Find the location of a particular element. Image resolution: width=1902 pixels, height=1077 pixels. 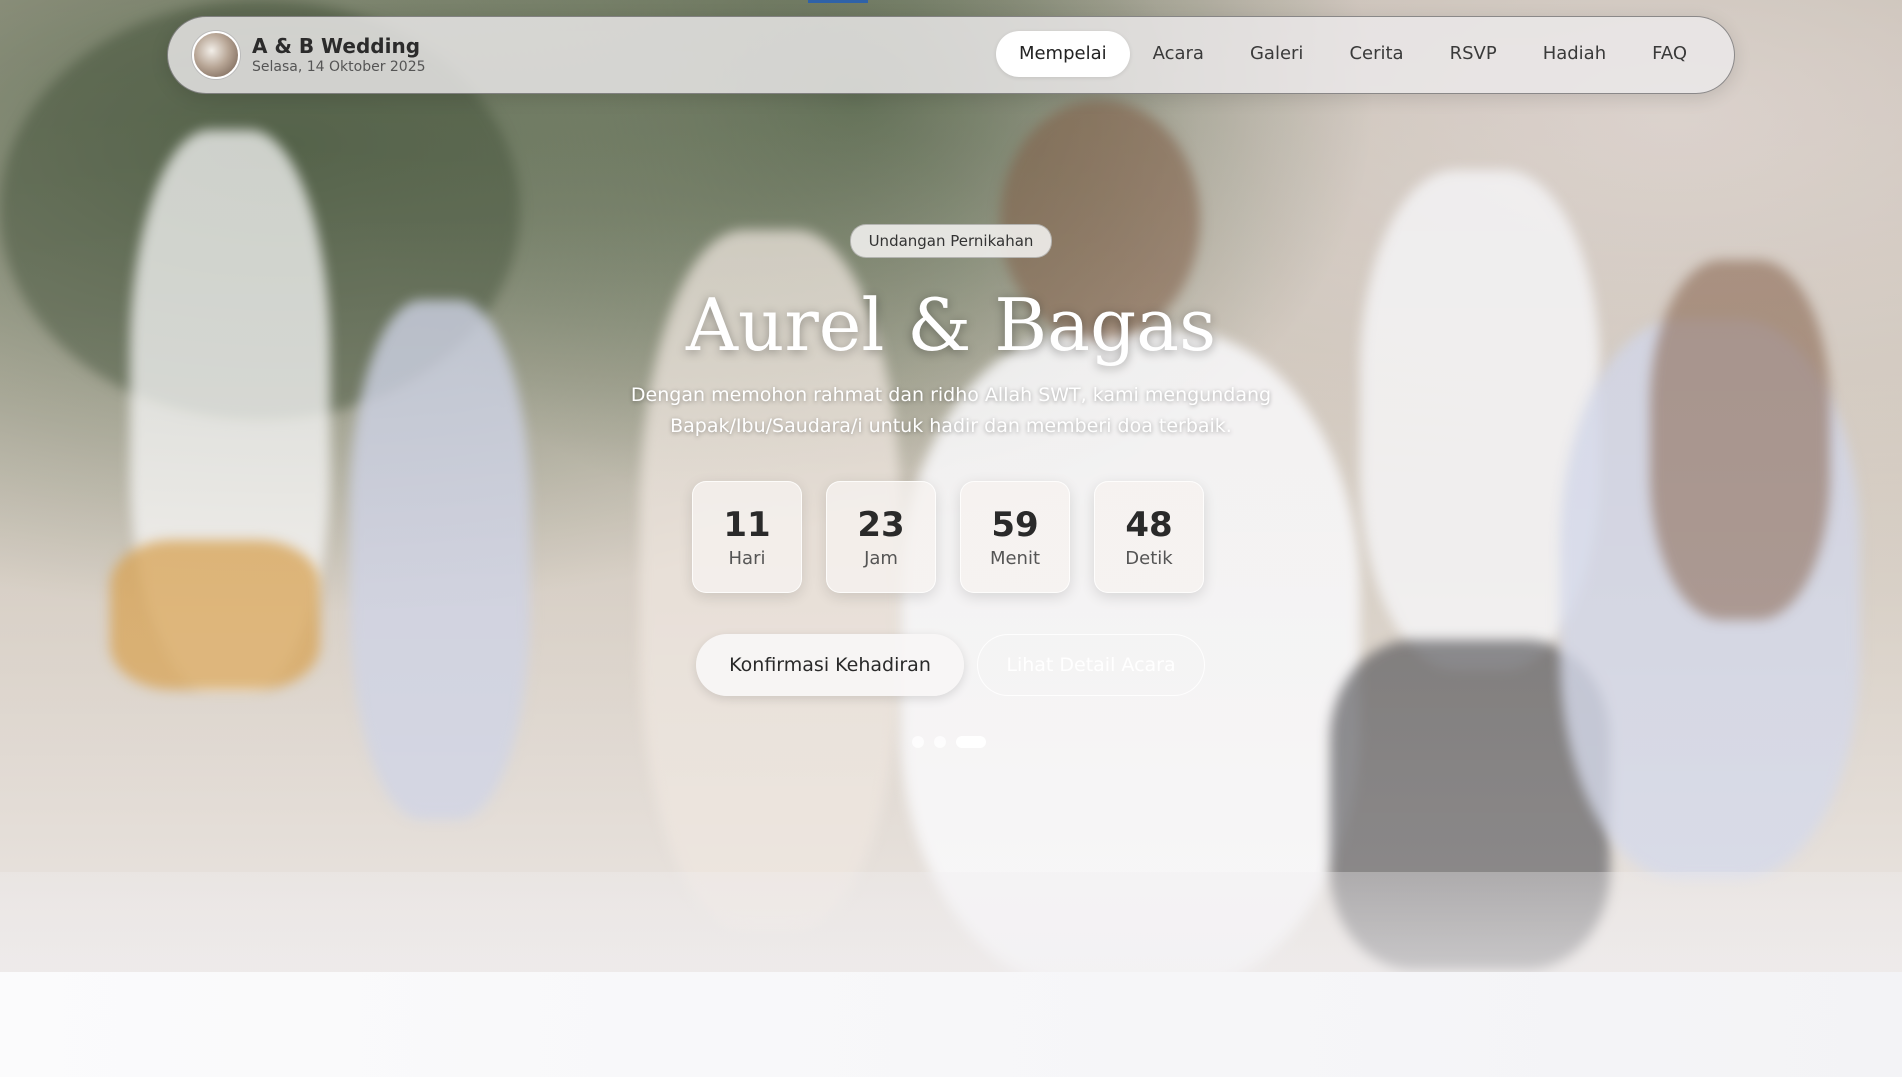

top-accent-bar is located at coordinates (838, 1).